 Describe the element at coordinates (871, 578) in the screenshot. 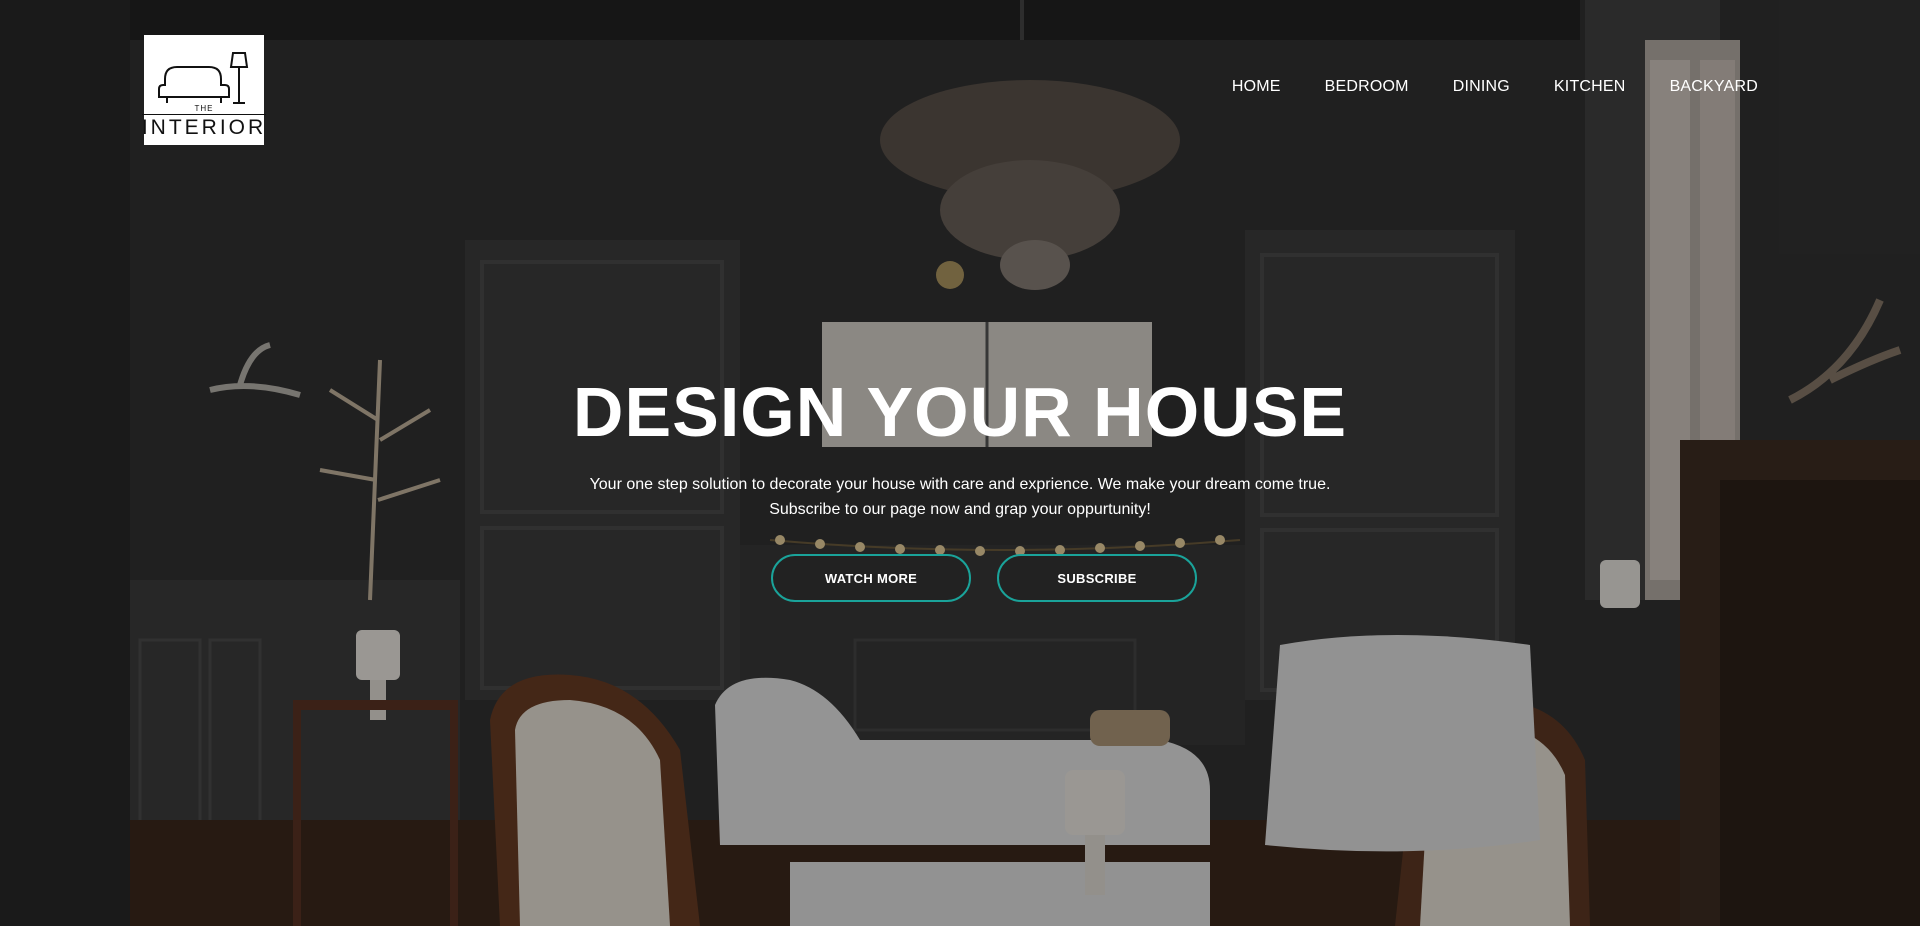

I see `watch-more-button: WATCH MORE` at that location.